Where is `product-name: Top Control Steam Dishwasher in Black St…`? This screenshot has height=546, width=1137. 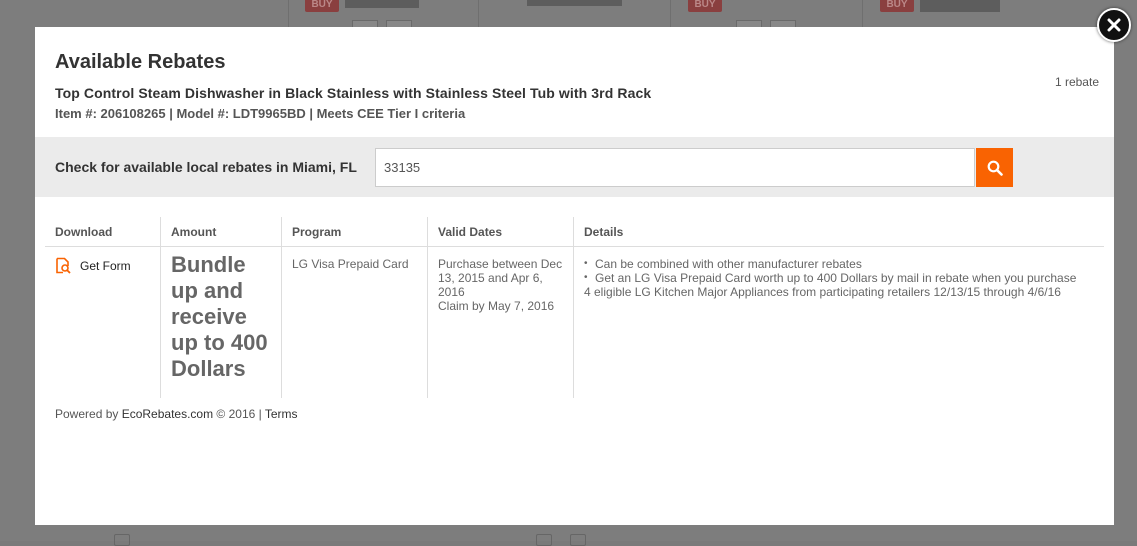
product-name: Top Control Steam Dishwasher in Black St… is located at coordinates (353, 93).